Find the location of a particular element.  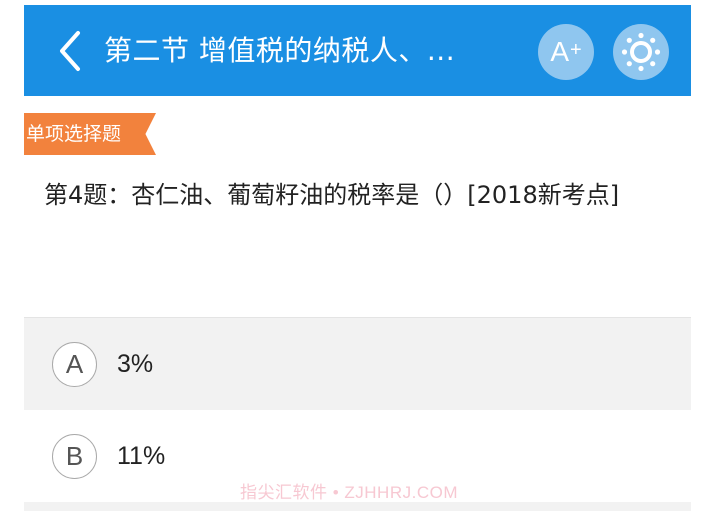

font-size-plus: + is located at coordinates (576, 49).